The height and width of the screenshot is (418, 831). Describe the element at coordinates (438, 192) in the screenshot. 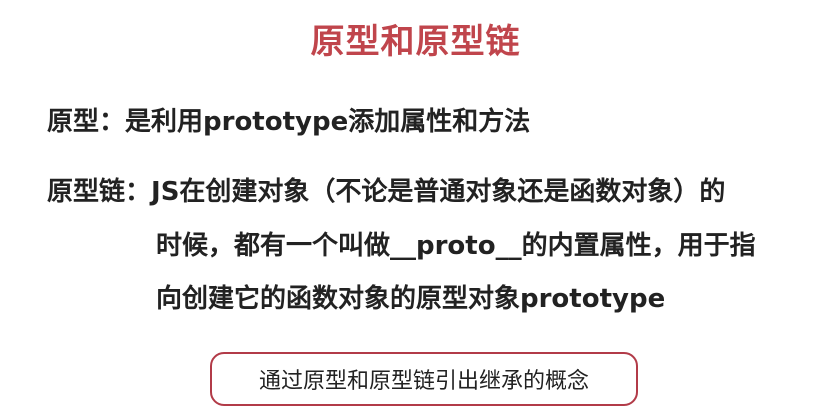

I see `prototype-chain-text-1: JS在创建对象（不论是普通对象还是函数对象）的` at that location.